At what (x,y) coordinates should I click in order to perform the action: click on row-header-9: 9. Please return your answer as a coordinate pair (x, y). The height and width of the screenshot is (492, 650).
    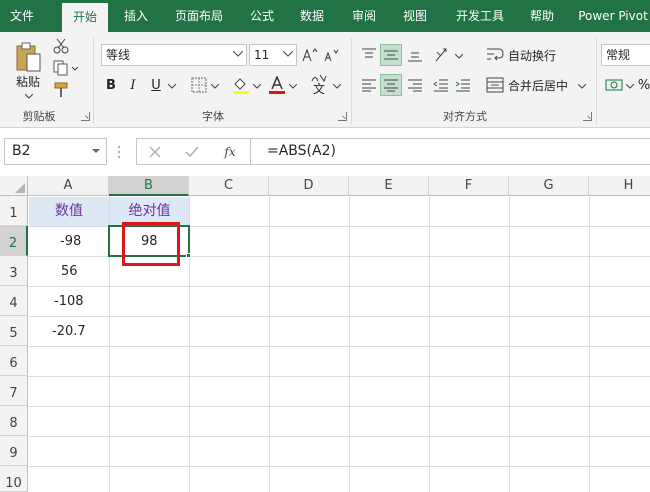
    Looking at the image, I should click on (14, 451).